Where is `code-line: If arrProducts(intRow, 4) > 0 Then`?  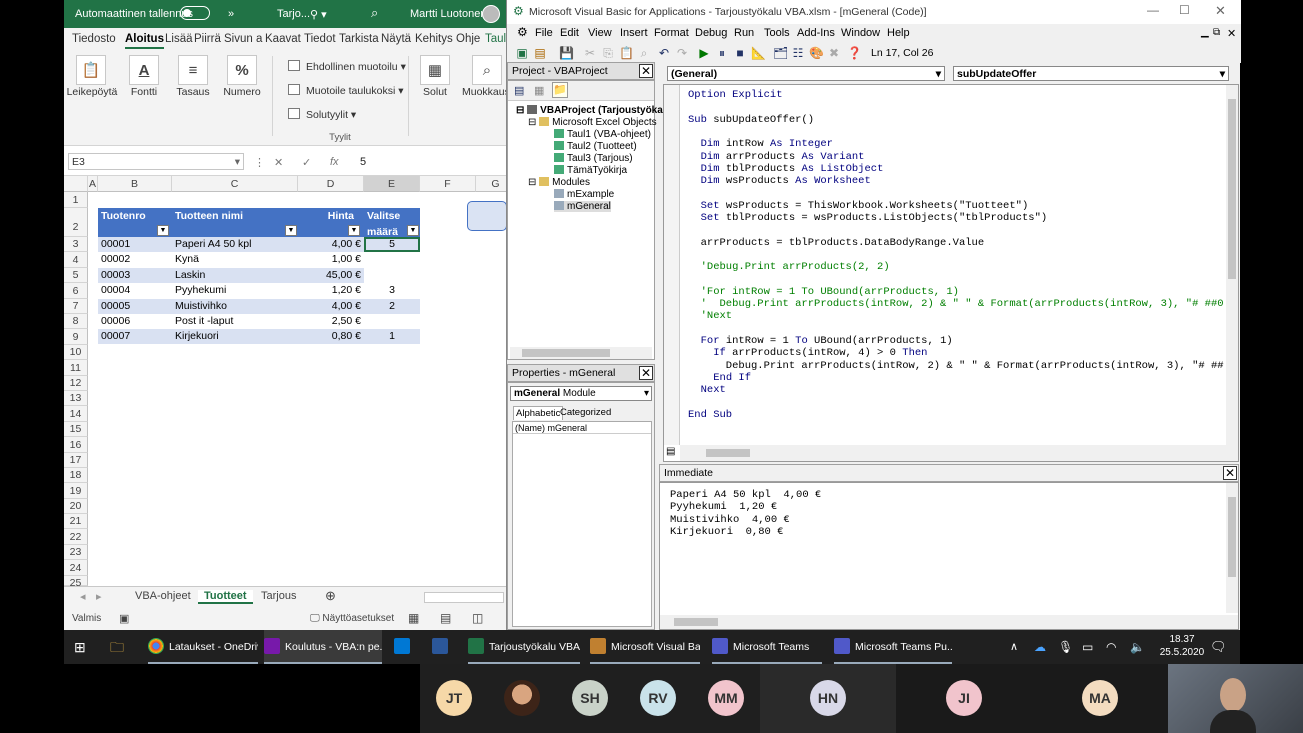
code-line: If arrProducts(intRow, 4) > 0 Then is located at coordinates (807, 353).